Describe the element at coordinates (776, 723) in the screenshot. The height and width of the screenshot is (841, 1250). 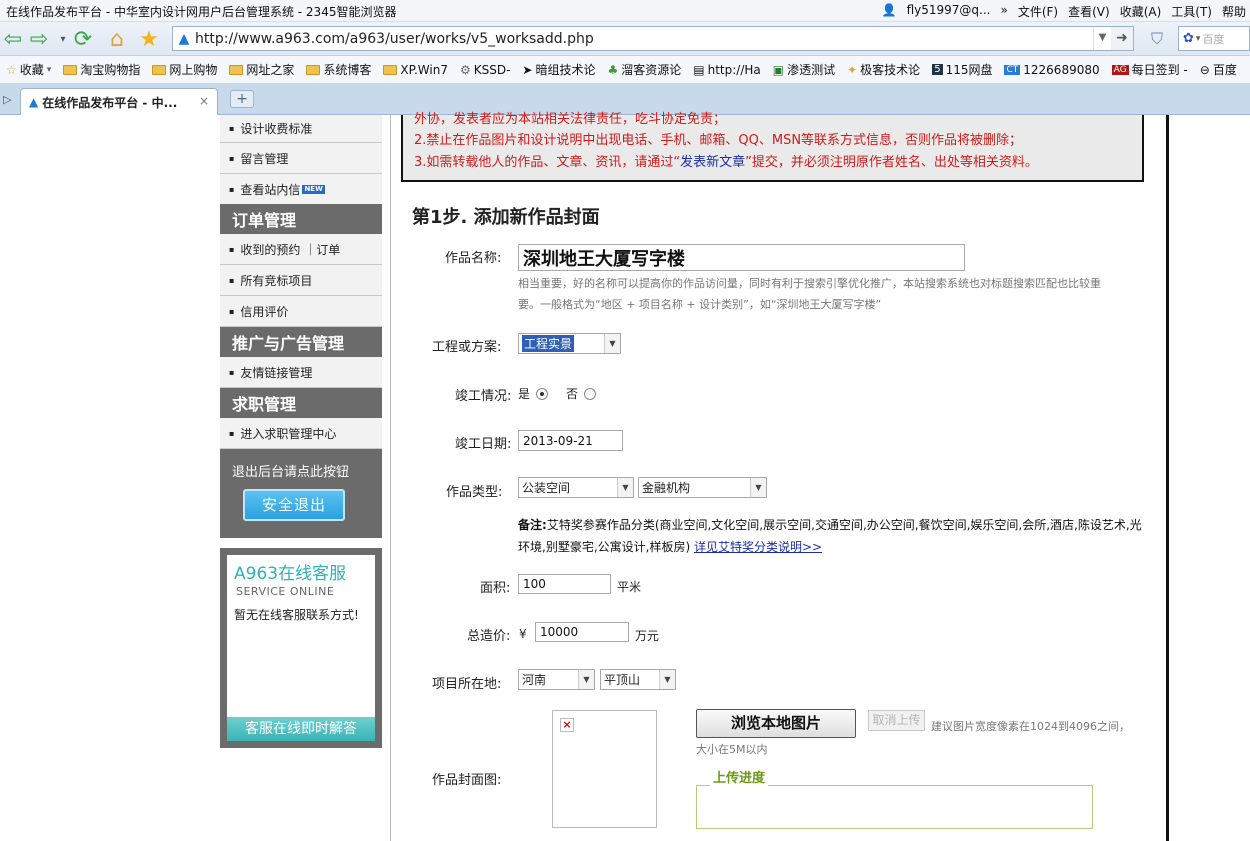
I see `browse-image-button: 浏览本地图片` at that location.